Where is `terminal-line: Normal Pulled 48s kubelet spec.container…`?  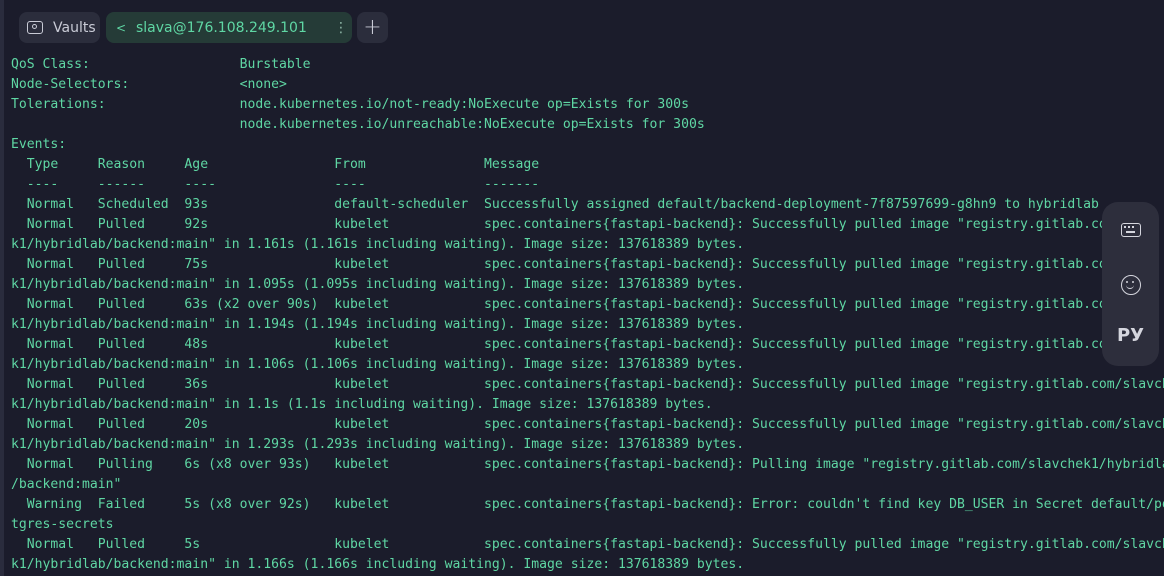 terminal-line: Normal Pulled 48s kubelet spec.container… is located at coordinates (571, 344).